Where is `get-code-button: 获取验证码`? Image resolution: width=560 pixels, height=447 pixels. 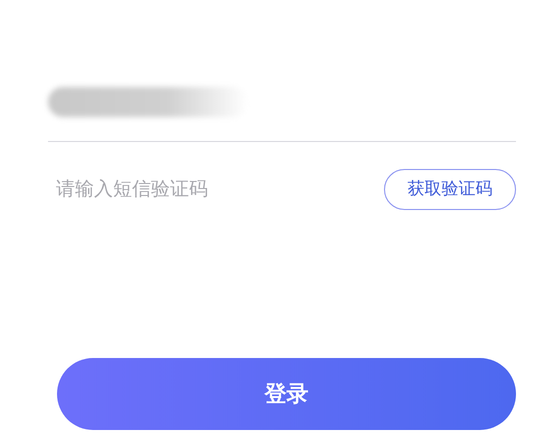 get-code-button: 获取验证码 is located at coordinates (450, 189).